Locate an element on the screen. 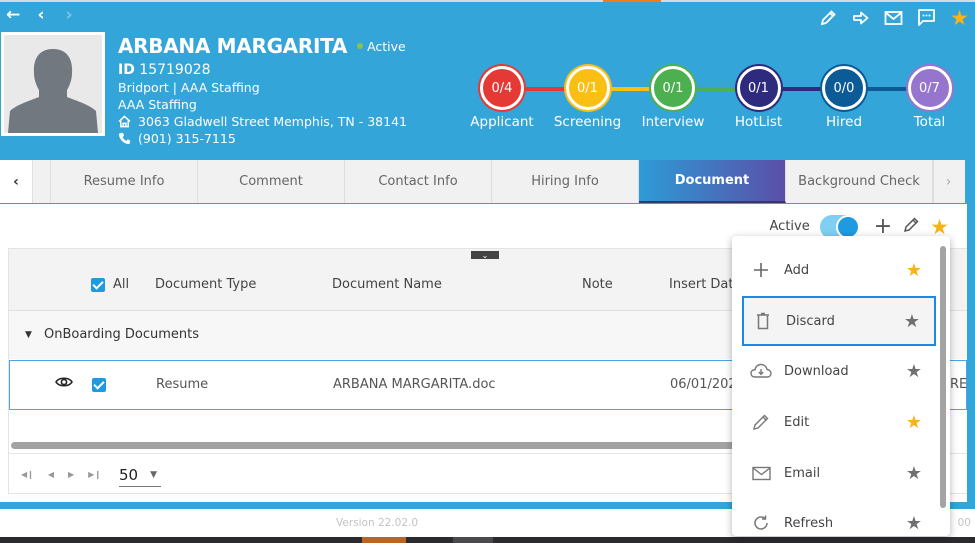 This screenshot has width=975, height=543. tab-comment: Comment is located at coordinates (271, 181).